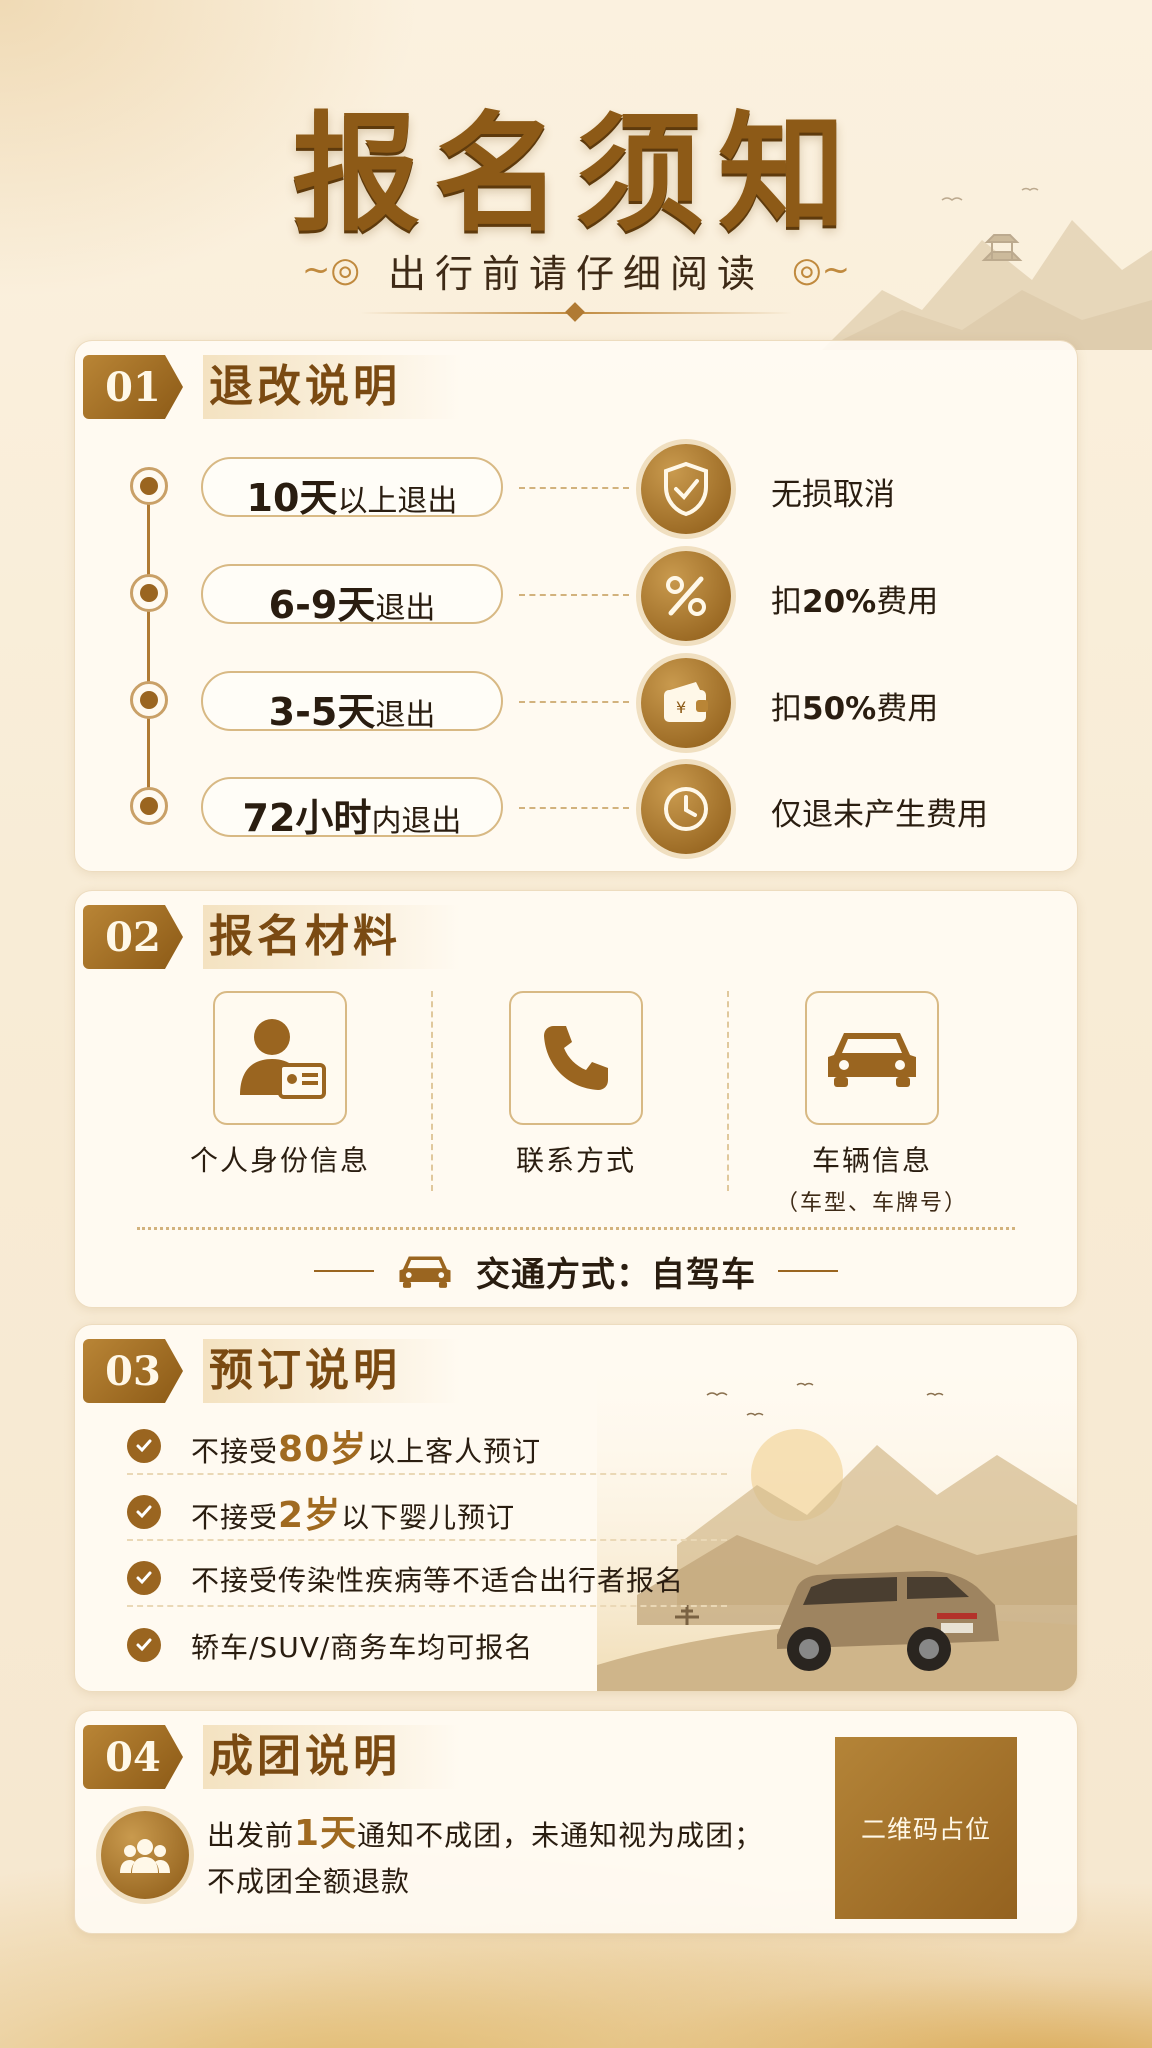 Image resolution: width=1152 pixels, height=2048 pixels. What do you see at coordinates (353, 1515) in the screenshot?
I see `booking-rule-text: 不接受2岁以下婴儿预订` at bounding box center [353, 1515].